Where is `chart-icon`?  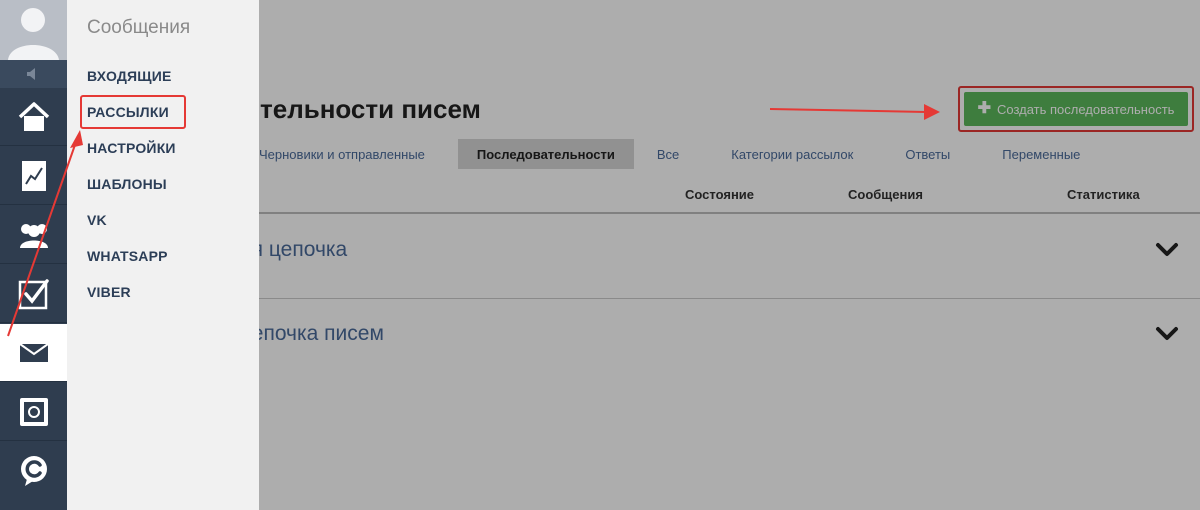 chart-icon is located at coordinates (33, 175).